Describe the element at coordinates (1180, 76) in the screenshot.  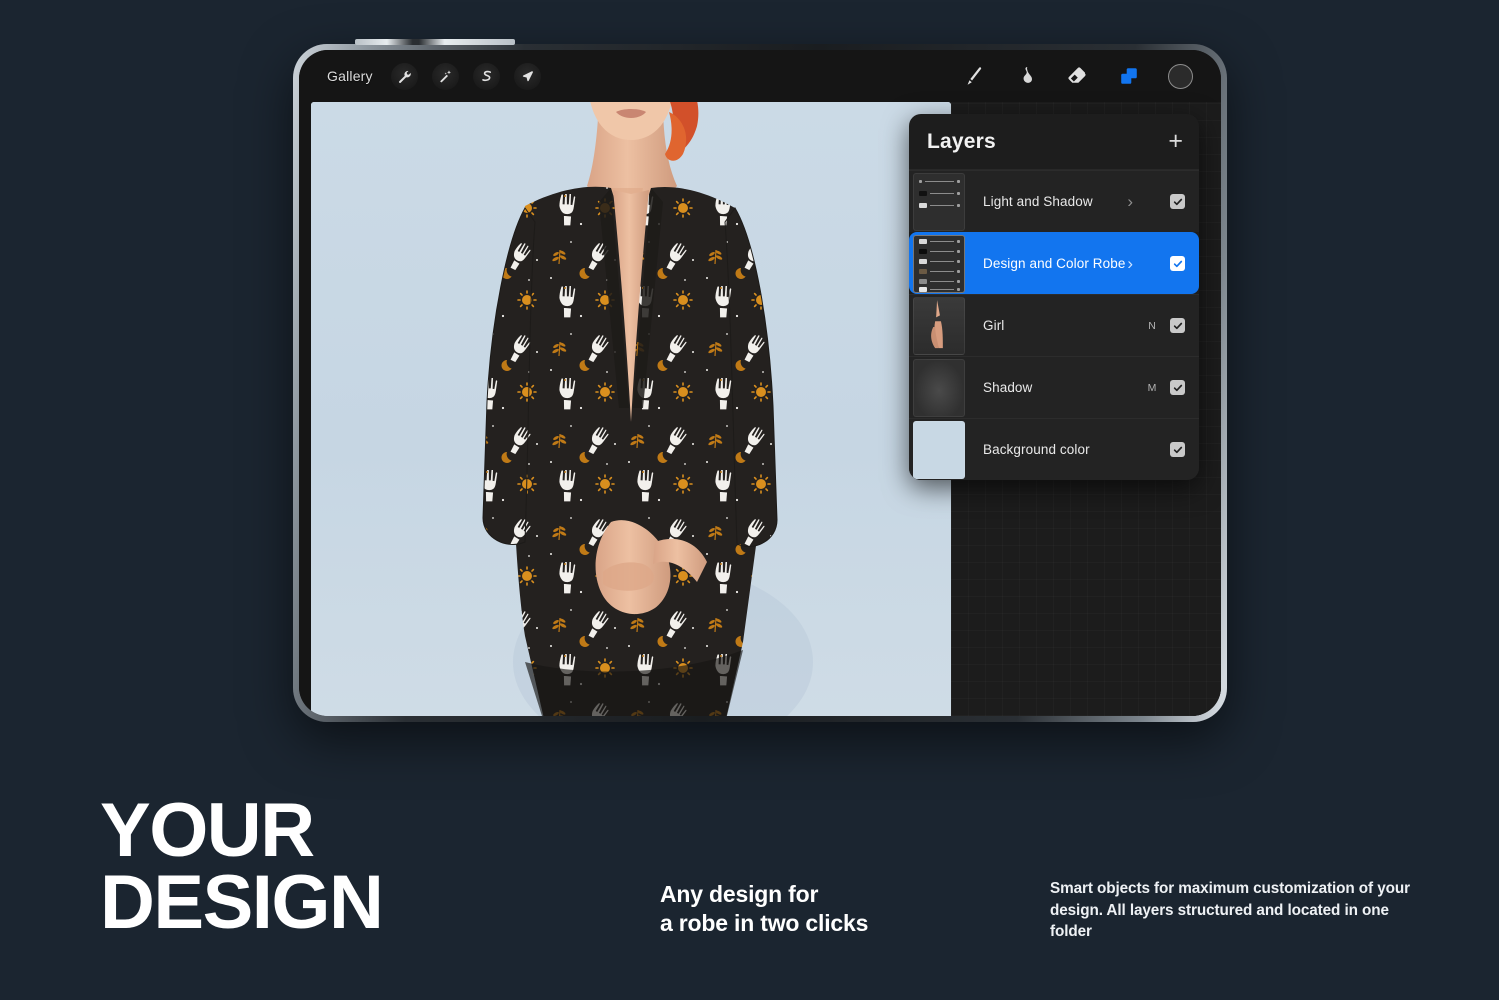
I see `color-swatch-button` at that location.